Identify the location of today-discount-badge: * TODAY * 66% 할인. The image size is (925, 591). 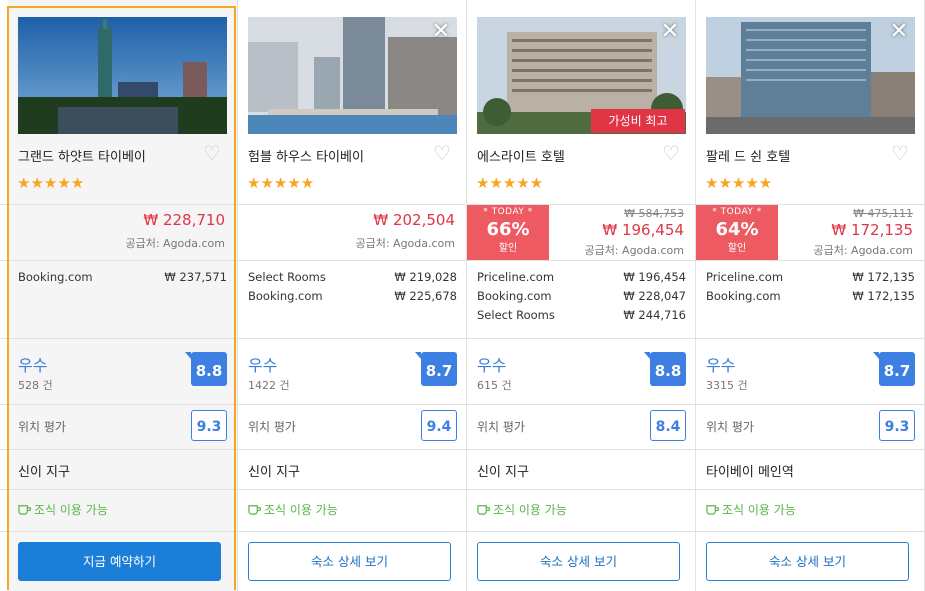
(508, 232).